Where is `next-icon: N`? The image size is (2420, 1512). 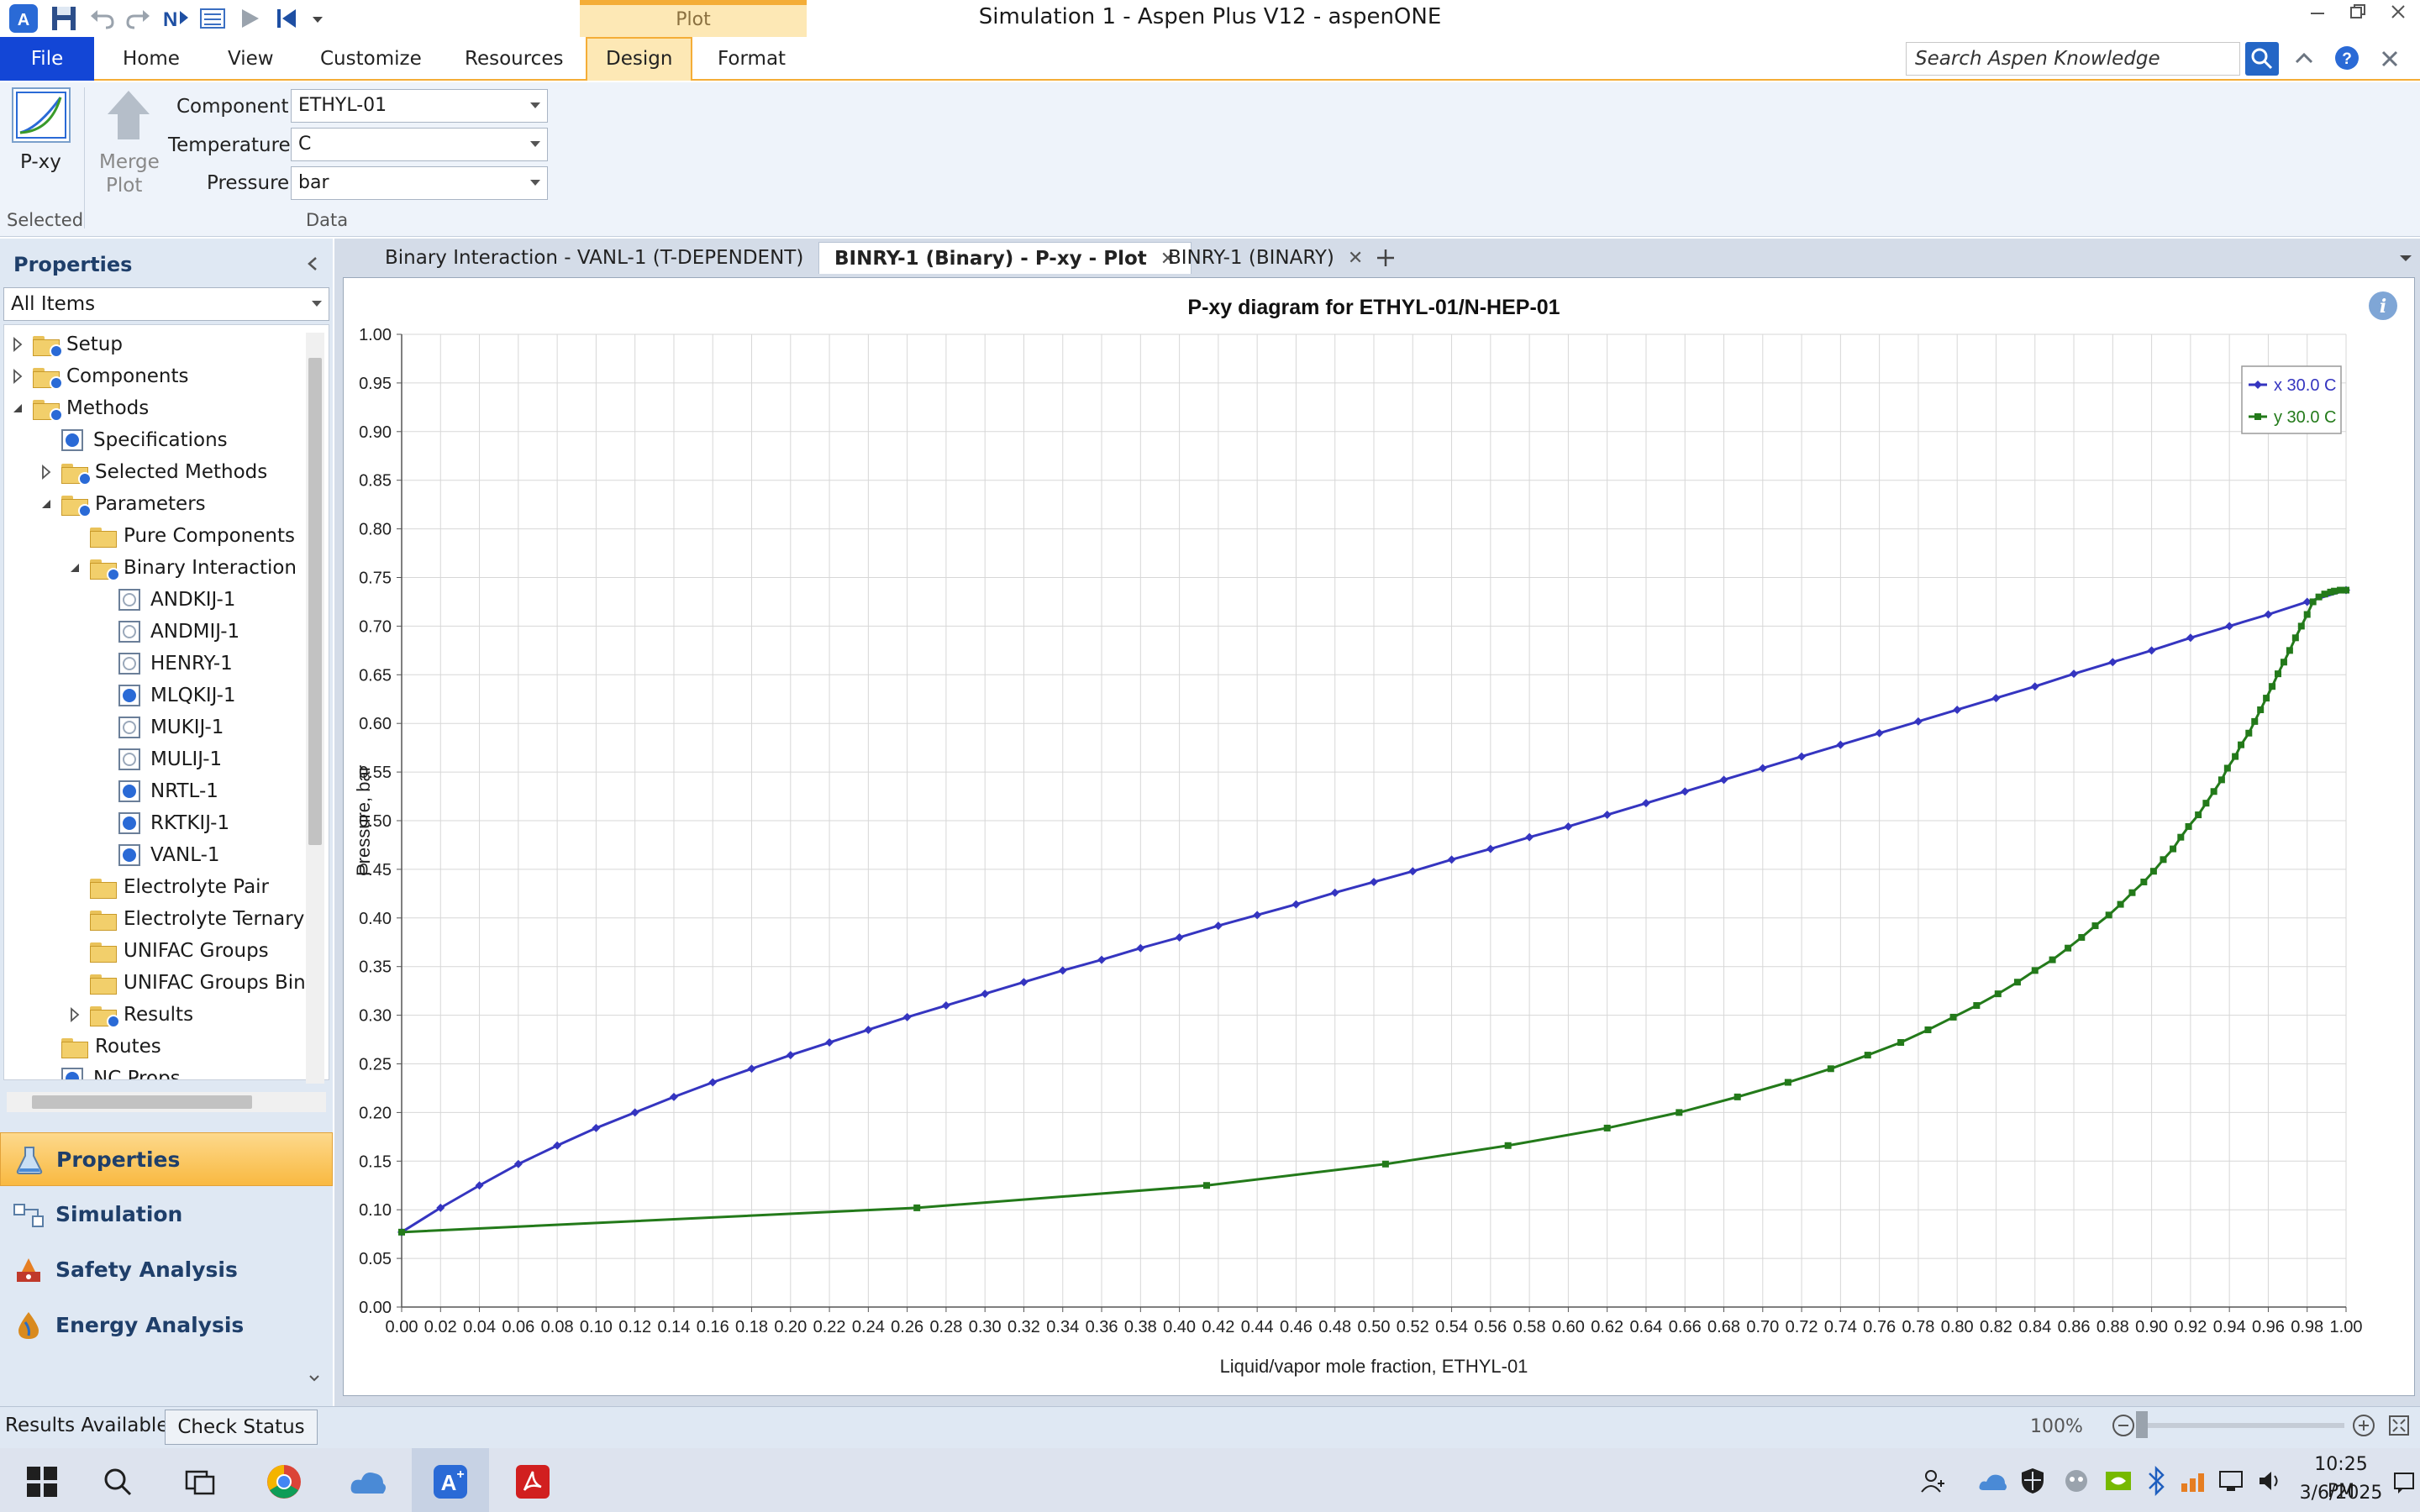
next-icon: N is located at coordinates (176, 18).